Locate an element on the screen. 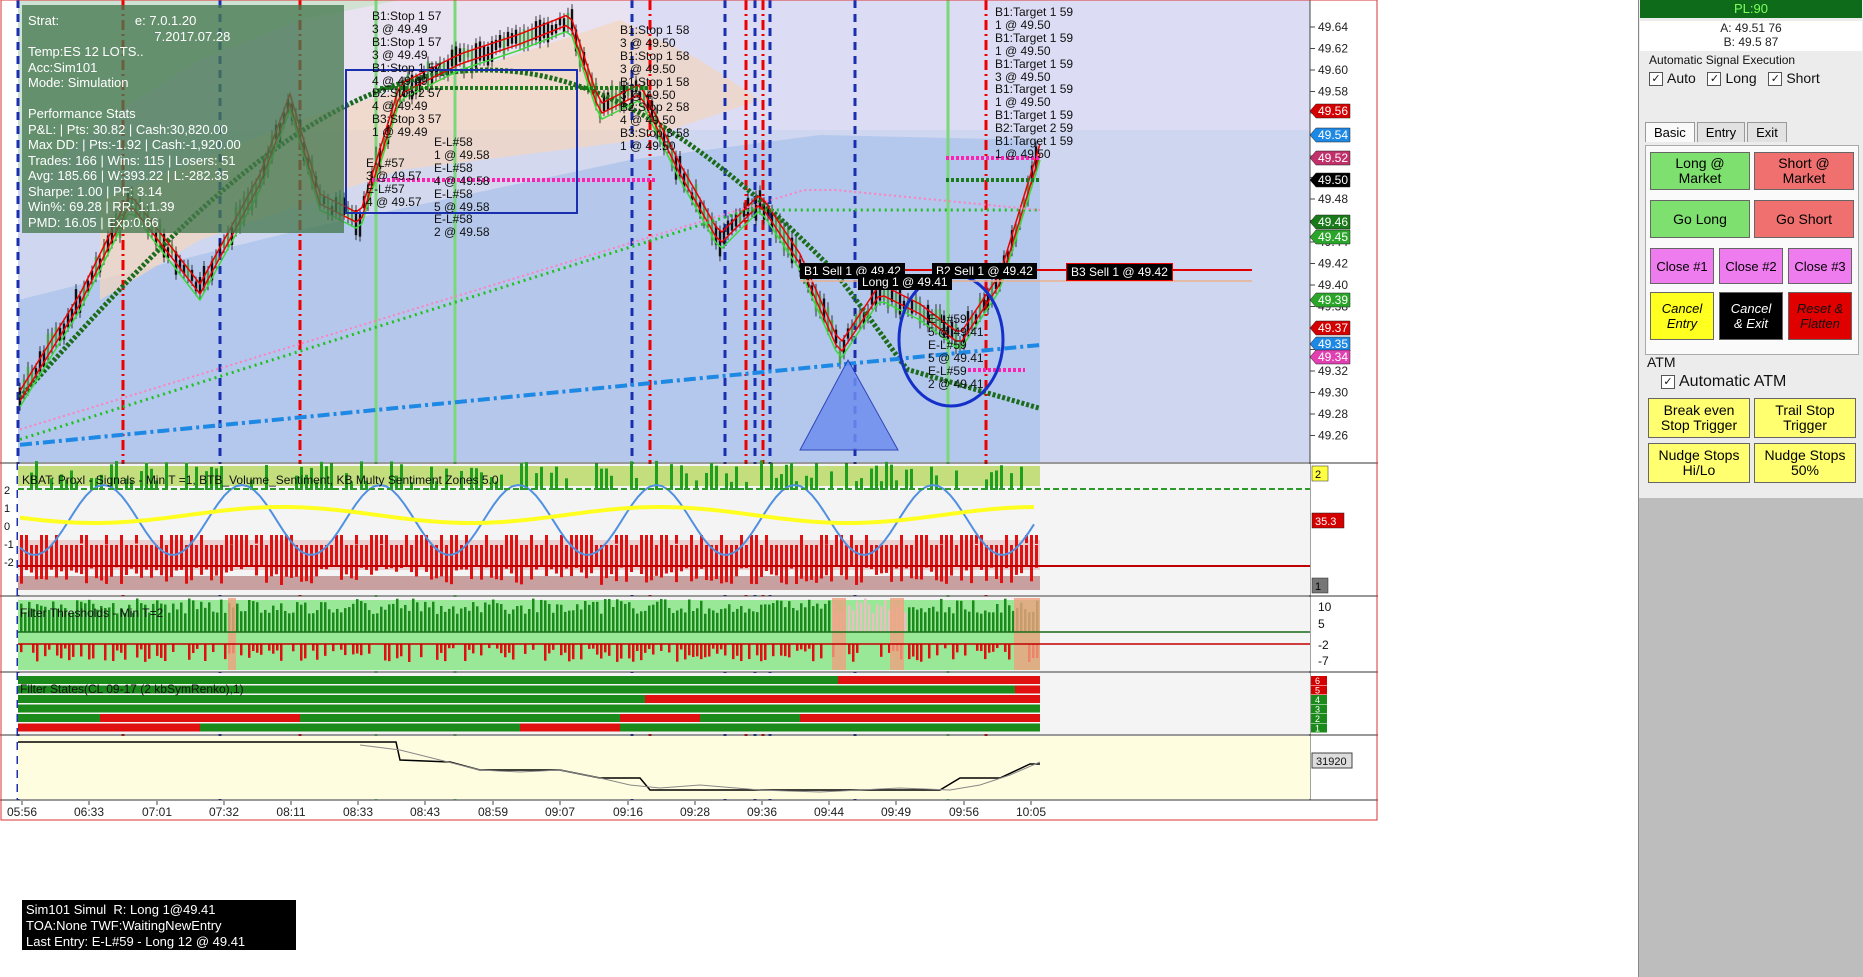 Image resolution: width=1863 pixels, height=977 pixels. go-long-button: Go Long is located at coordinates (1700, 219).